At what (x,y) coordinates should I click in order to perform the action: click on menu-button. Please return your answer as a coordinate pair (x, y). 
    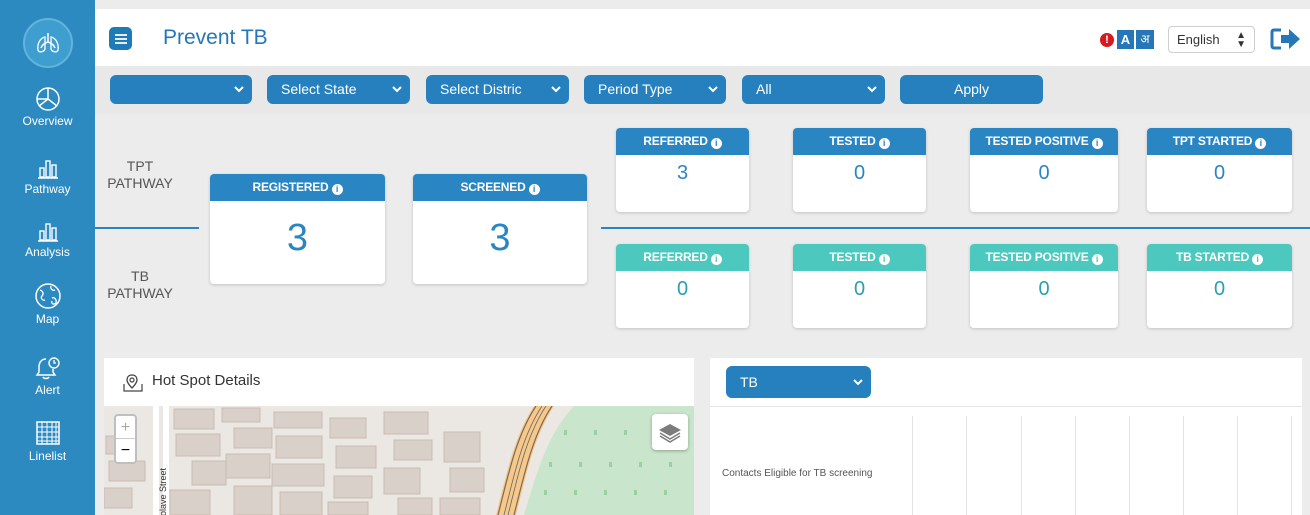
    Looking at the image, I should click on (120, 38).